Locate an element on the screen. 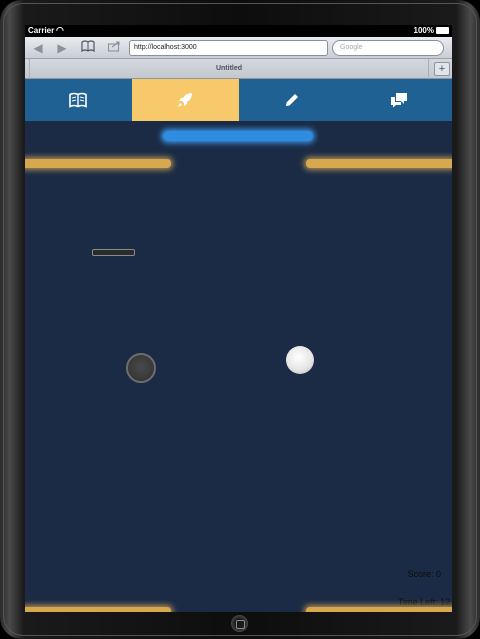 The height and width of the screenshot is (639, 480). wall-bar-bottom-left is located at coordinates (98, 609).